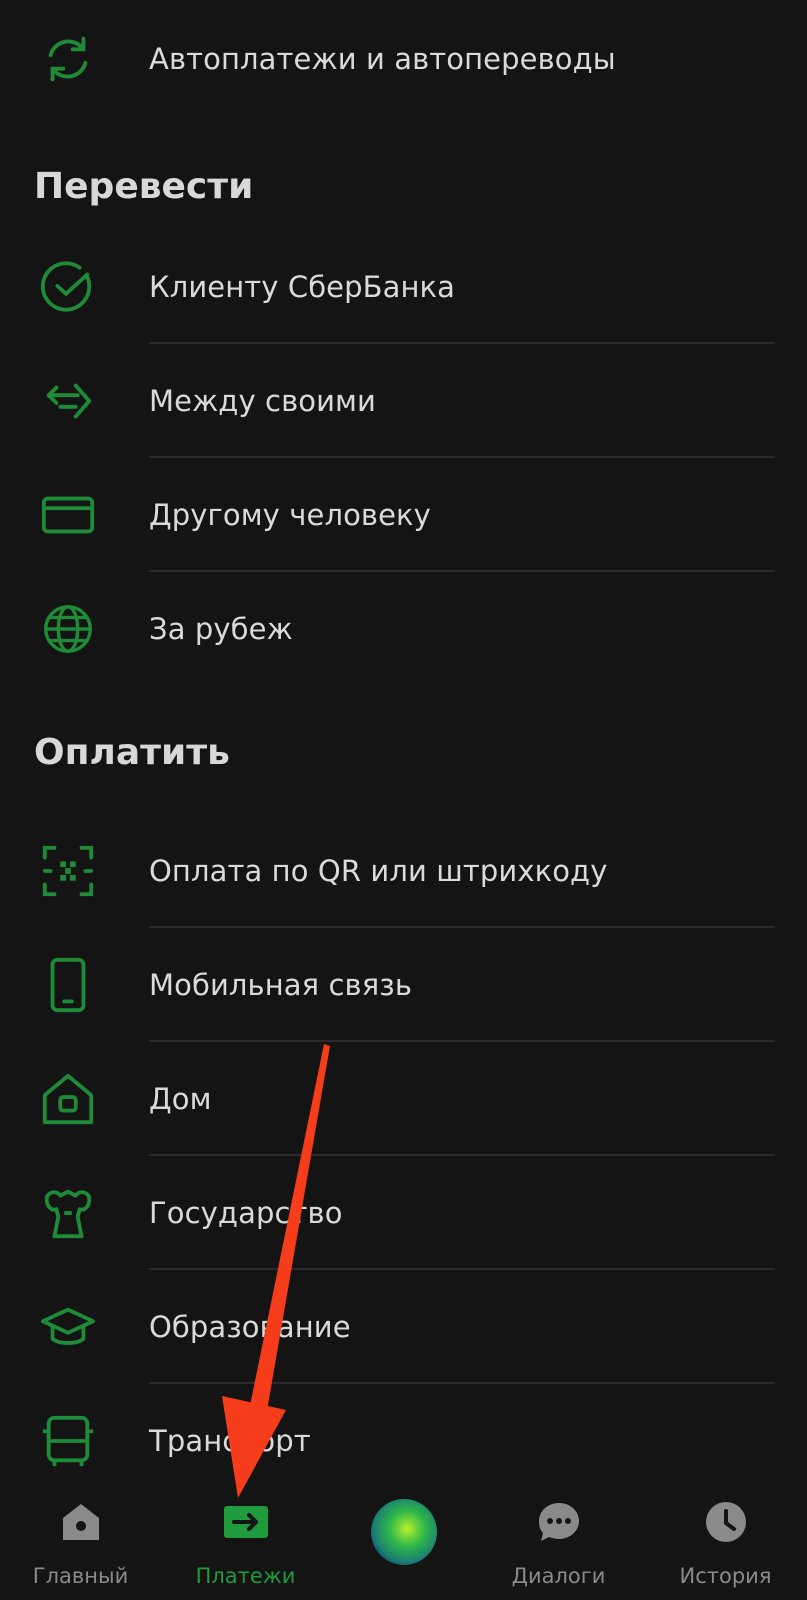 Image resolution: width=807 pixels, height=1600 pixels. Describe the element at coordinates (290, 515) in the screenshot. I see `transfer-item-label: Другому человеку` at that location.